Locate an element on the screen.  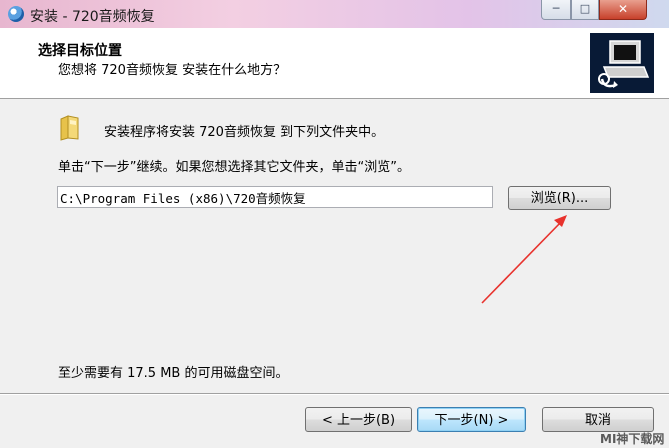
next-button: 下一步(N) > is located at coordinates (471, 419).